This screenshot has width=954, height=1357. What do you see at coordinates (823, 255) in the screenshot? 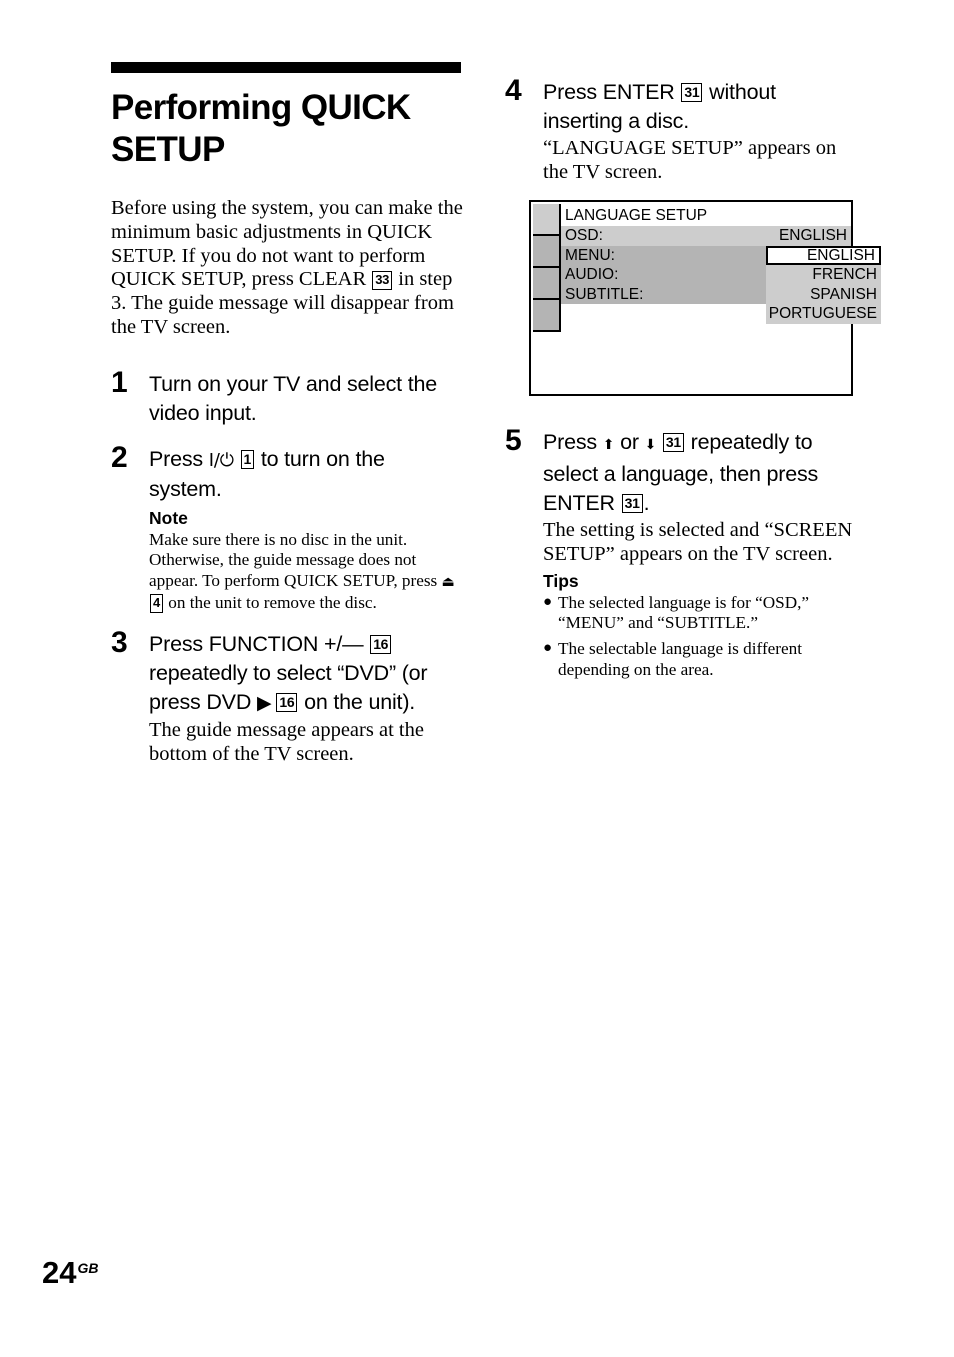
I see `osd-option-english: ENGLISH` at bounding box center [823, 255].